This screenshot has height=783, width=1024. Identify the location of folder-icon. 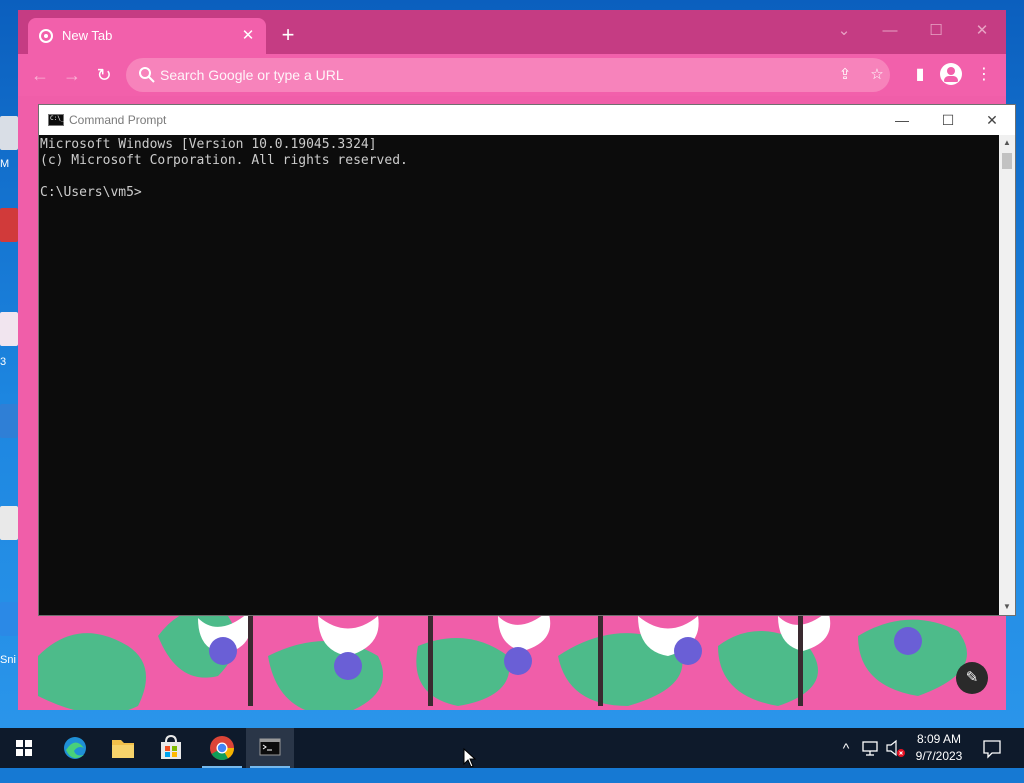
(123, 749).